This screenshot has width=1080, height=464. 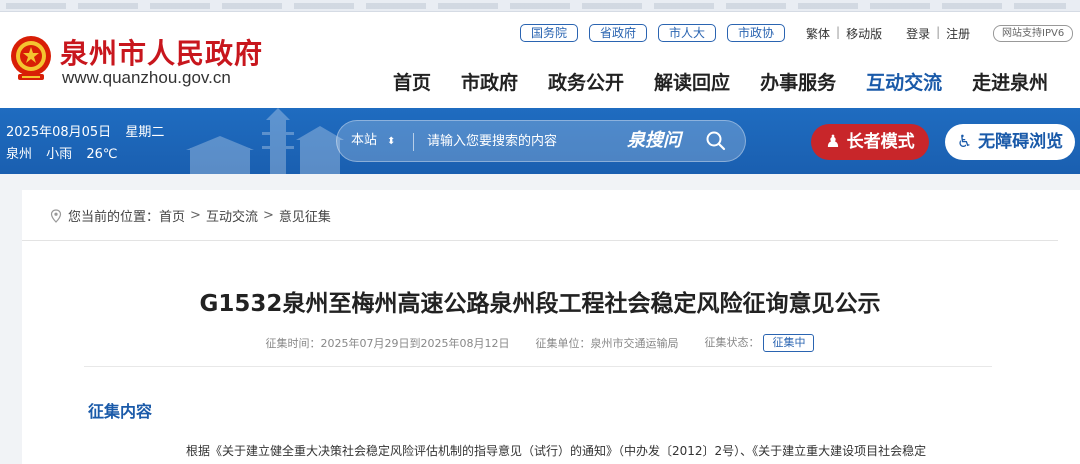 I want to click on link-state-council: 国务院, so click(x=549, y=33).